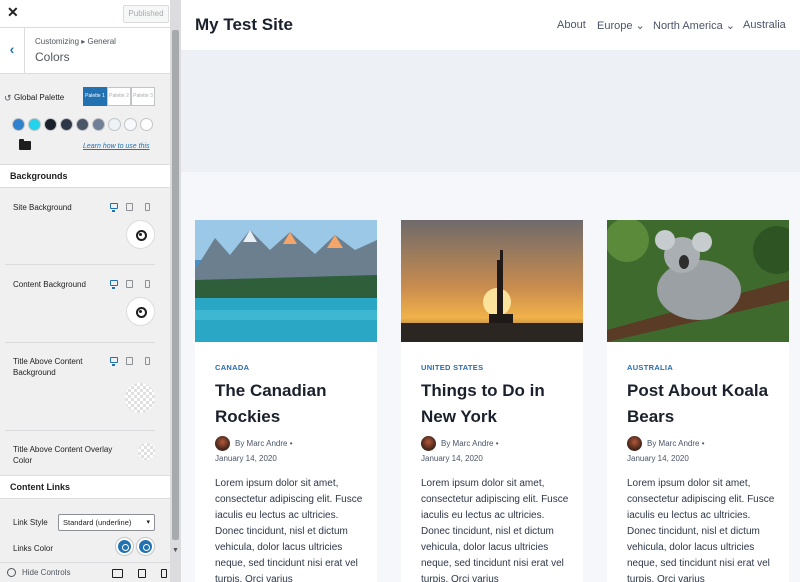 The width and height of the screenshot is (800, 582). What do you see at coordinates (11, 572) in the screenshot?
I see `hide-controls-icon` at bounding box center [11, 572].